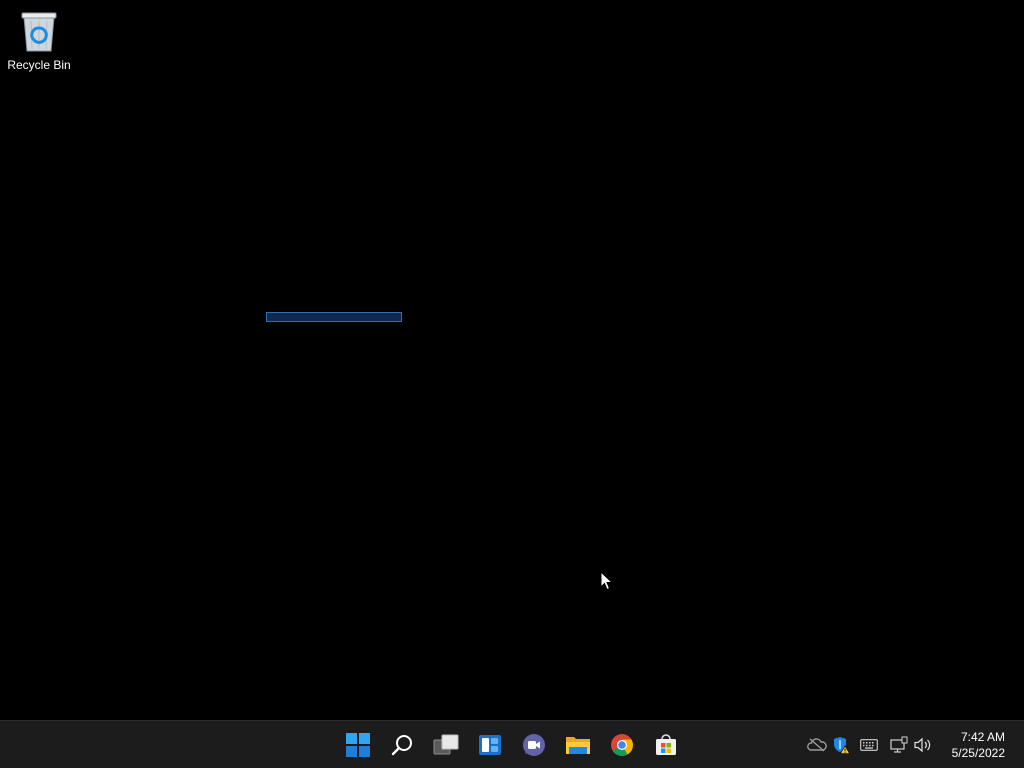  What do you see at coordinates (817, 745) in the screenshot?
I see `onedrive-icon` at bounding box center [817, 745].